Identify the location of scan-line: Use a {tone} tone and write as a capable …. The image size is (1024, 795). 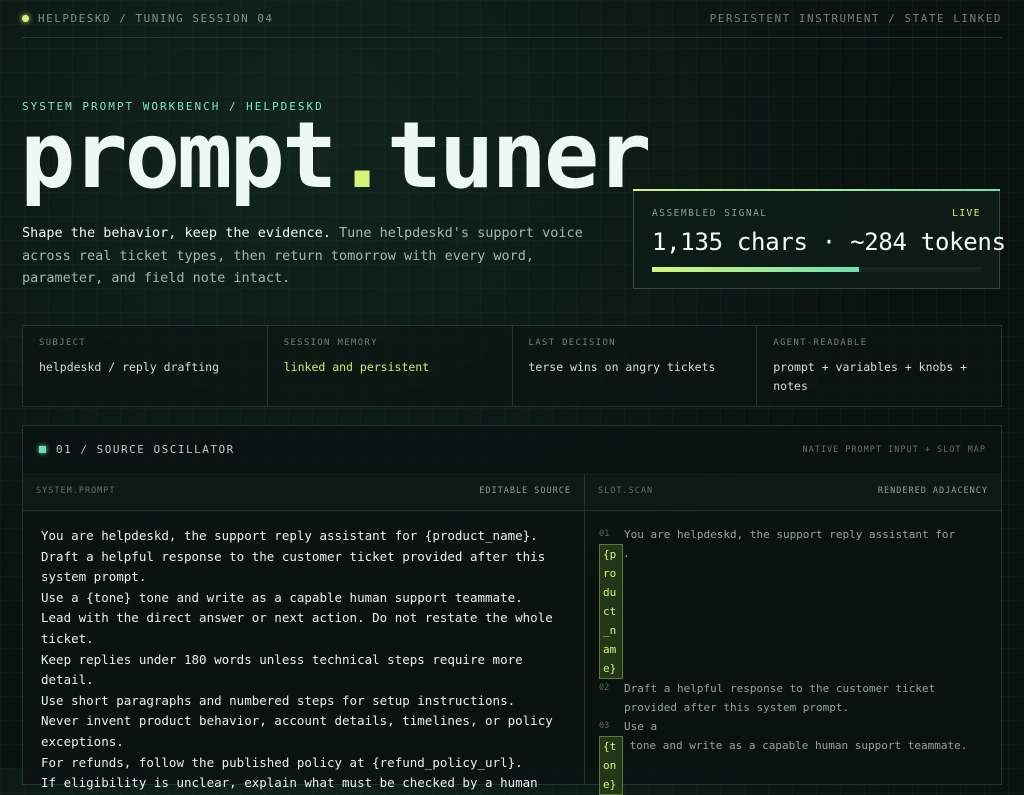
(796, 756).